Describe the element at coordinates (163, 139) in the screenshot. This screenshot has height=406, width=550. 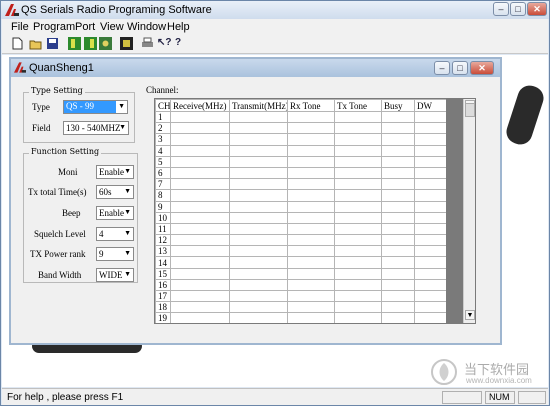
I see `channel-number-cell: 3` at that location.